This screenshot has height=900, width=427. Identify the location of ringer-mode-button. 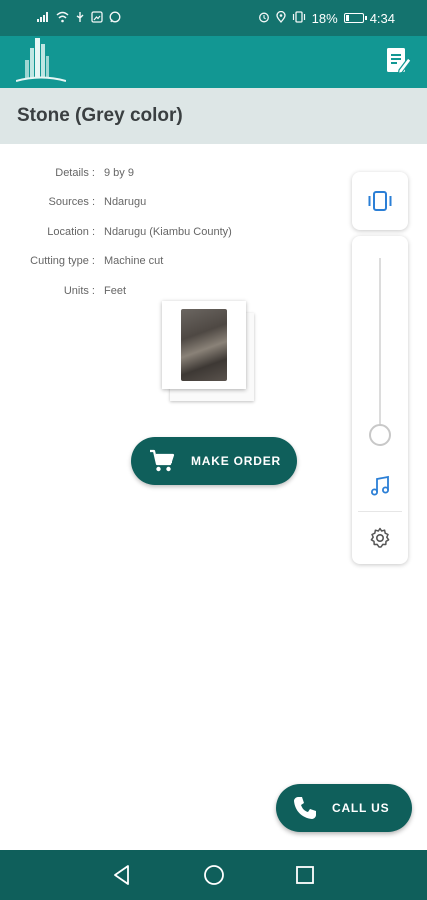
(380, 201).